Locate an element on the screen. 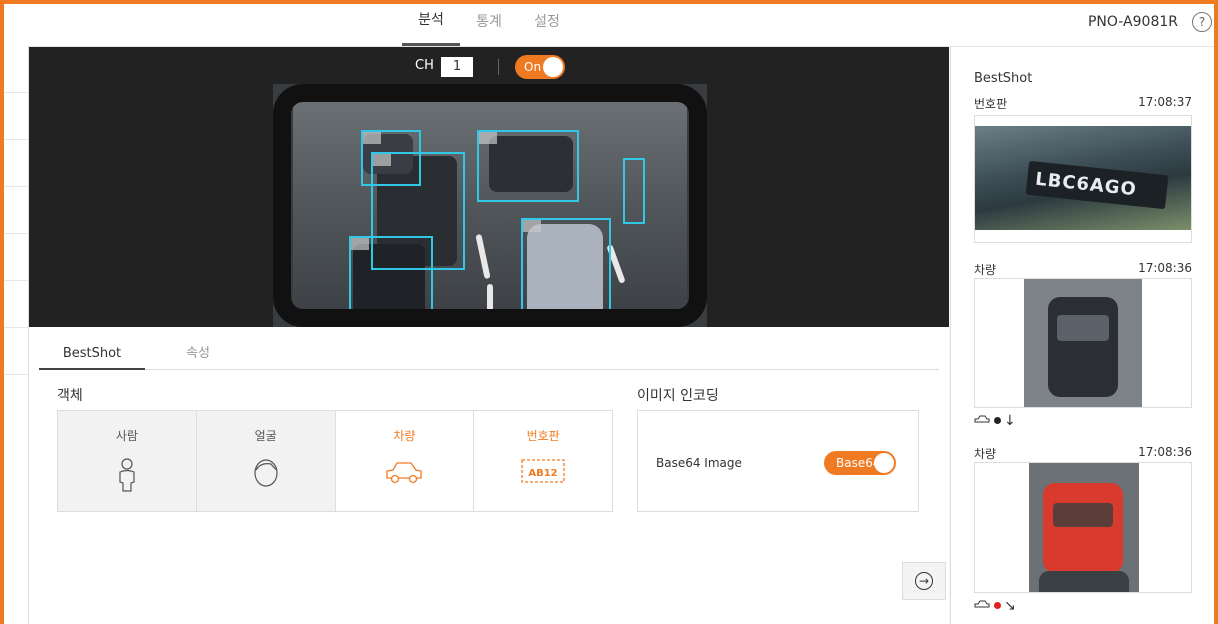  base64-toggle: Base64 is located at coordinates (860, 463).